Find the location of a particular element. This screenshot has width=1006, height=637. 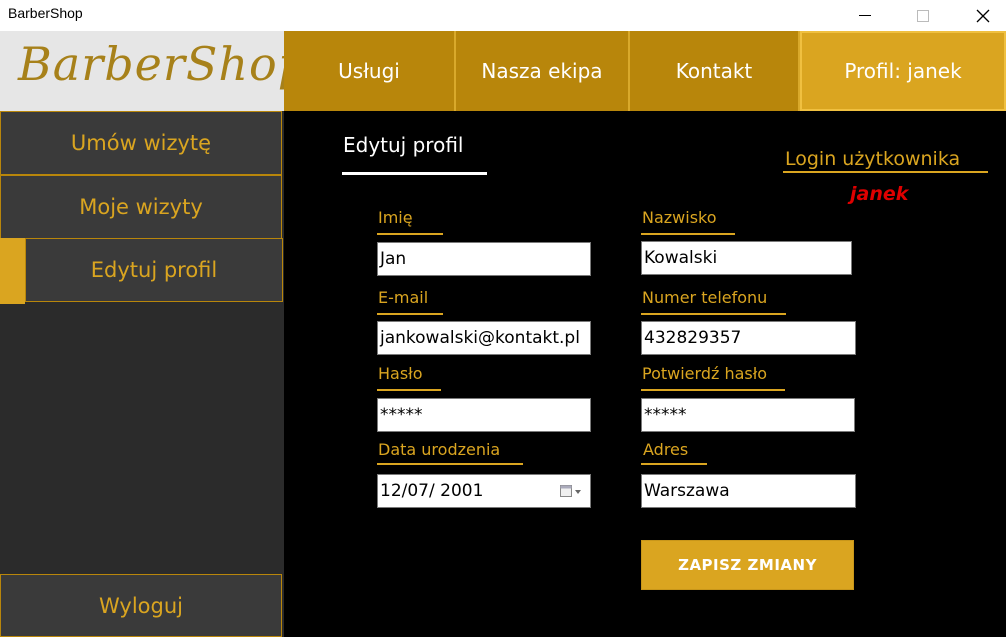

first-name-label-underline is located at coordinates (410, 234).